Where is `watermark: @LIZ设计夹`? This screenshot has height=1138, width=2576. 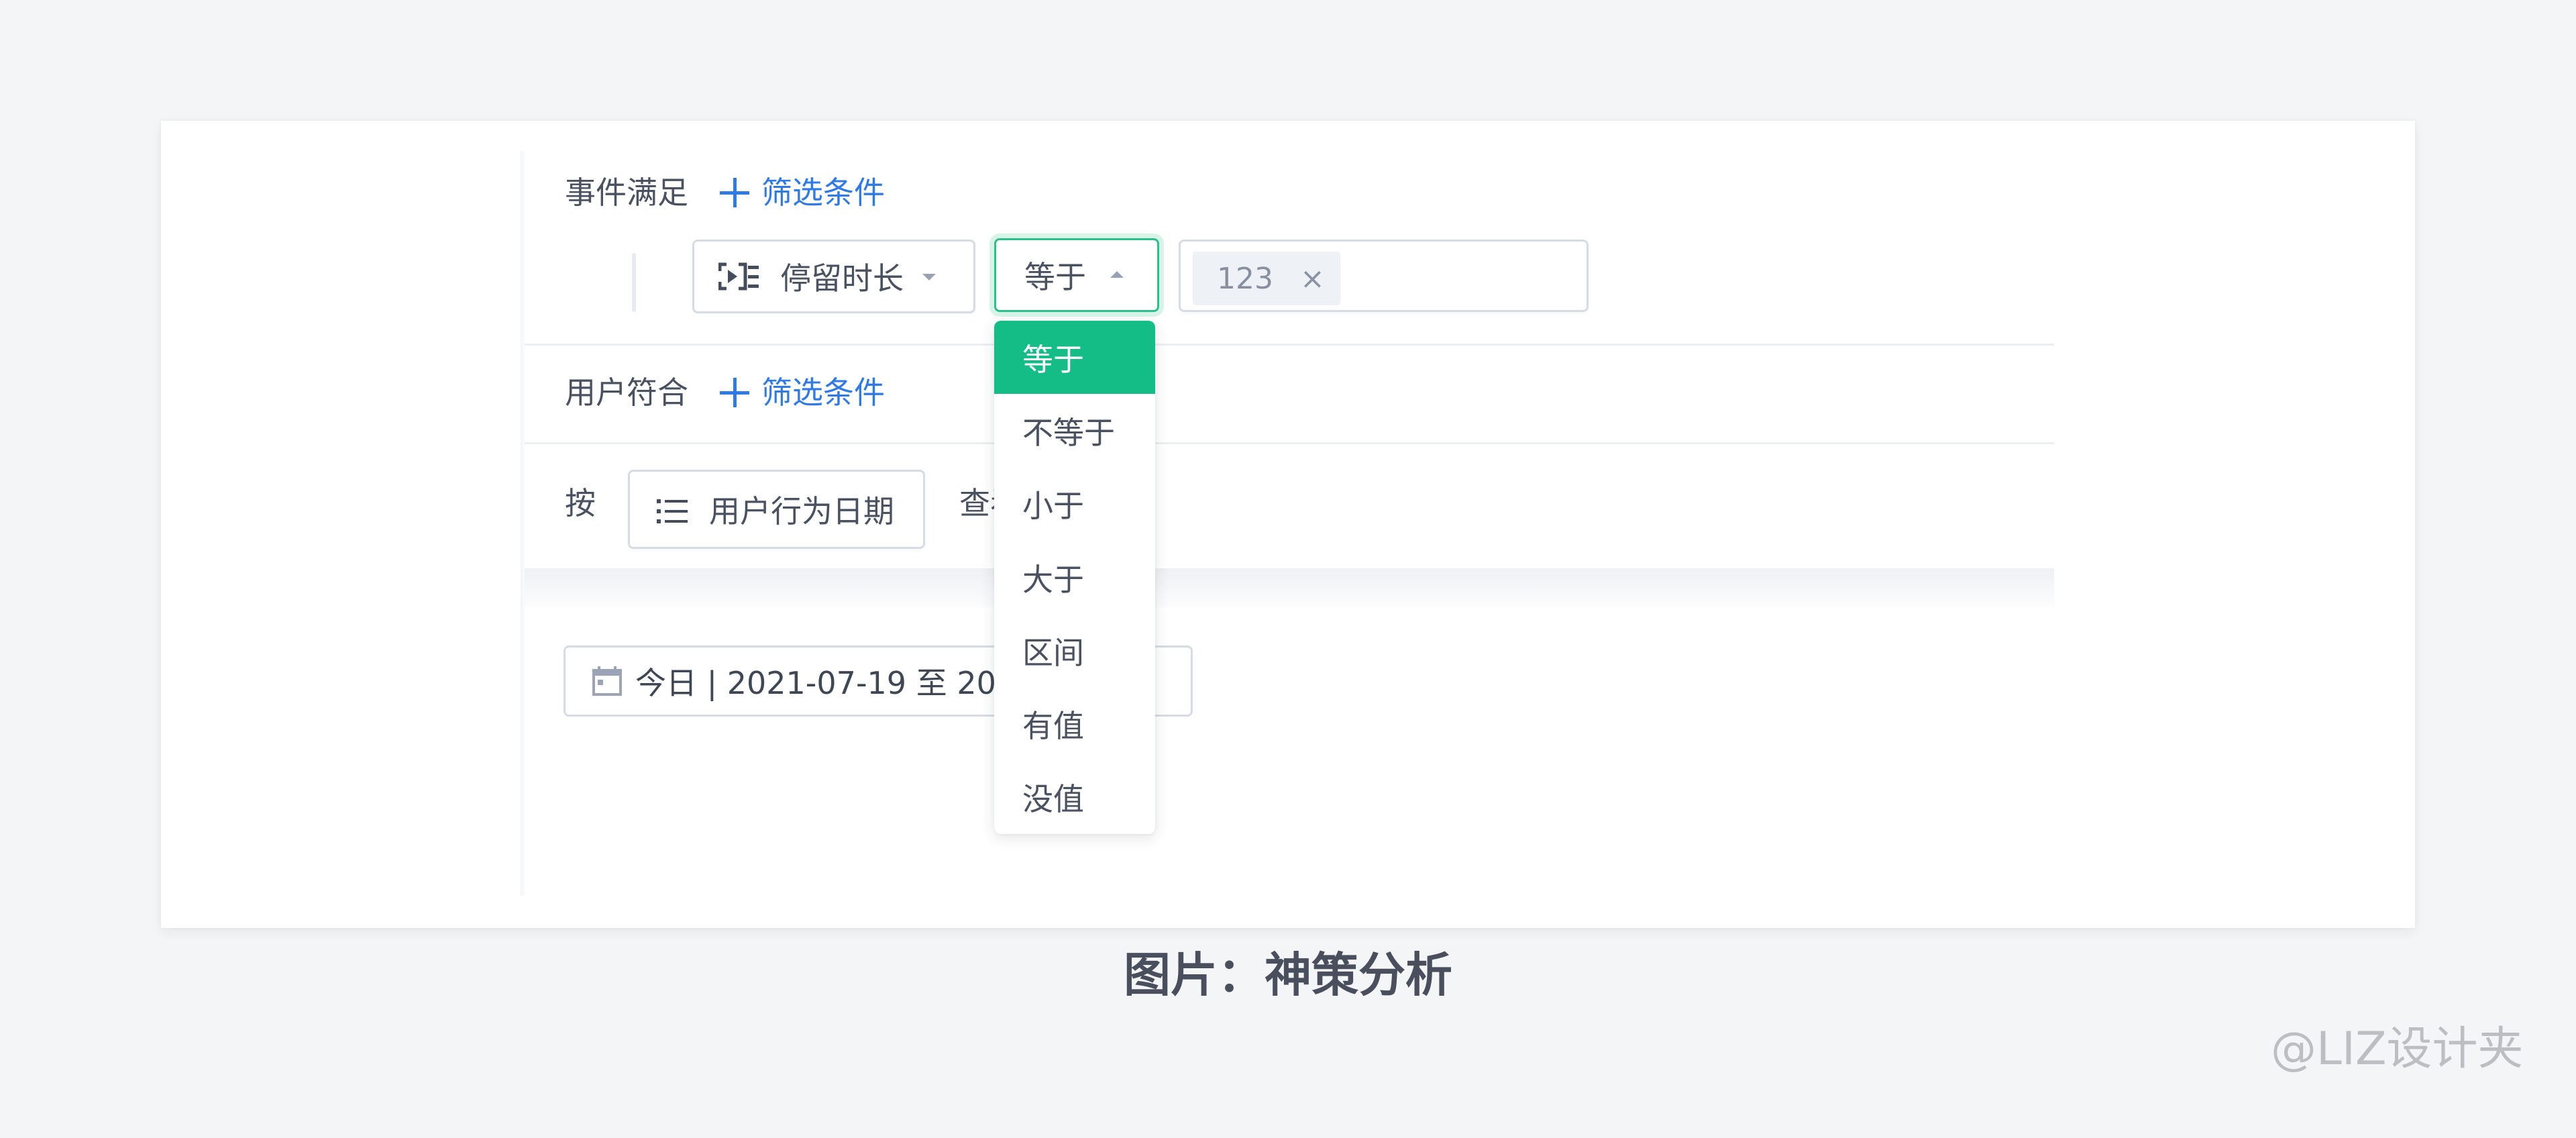
watermark: @LIZ设计夹 is located at coordinates (2397, 1049).